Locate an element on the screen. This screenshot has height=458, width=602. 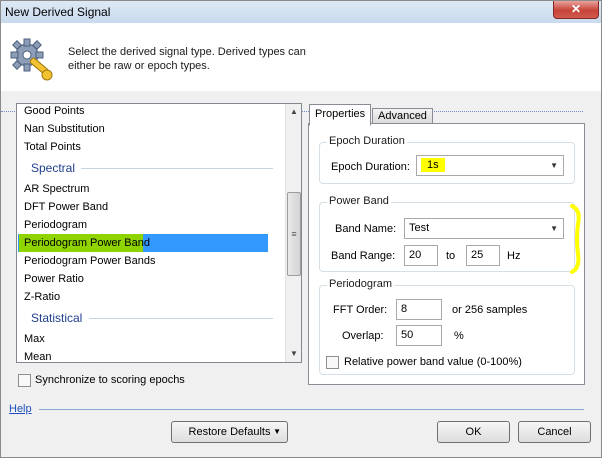
list-item: DFT Power Band is located at coordinates (63, 207).